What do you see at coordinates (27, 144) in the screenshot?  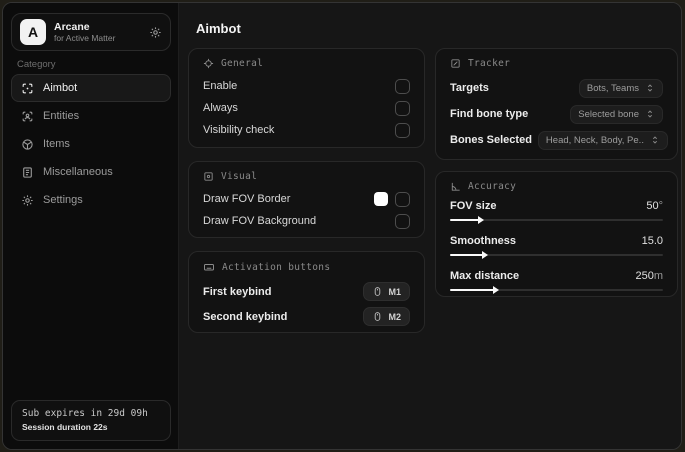 I see `sphere-icon` at bounding box center [27, 144].